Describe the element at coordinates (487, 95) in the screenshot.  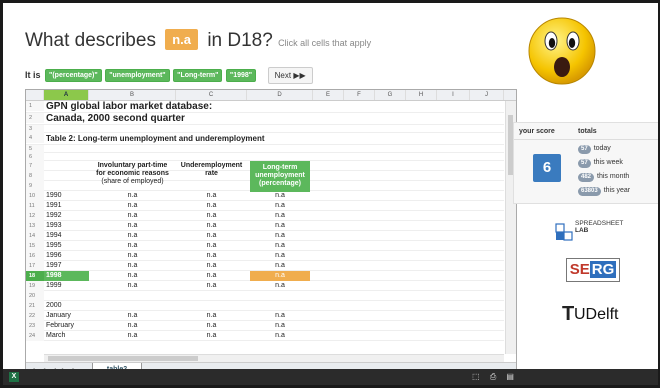
I see `column-header-j: J` at that location.